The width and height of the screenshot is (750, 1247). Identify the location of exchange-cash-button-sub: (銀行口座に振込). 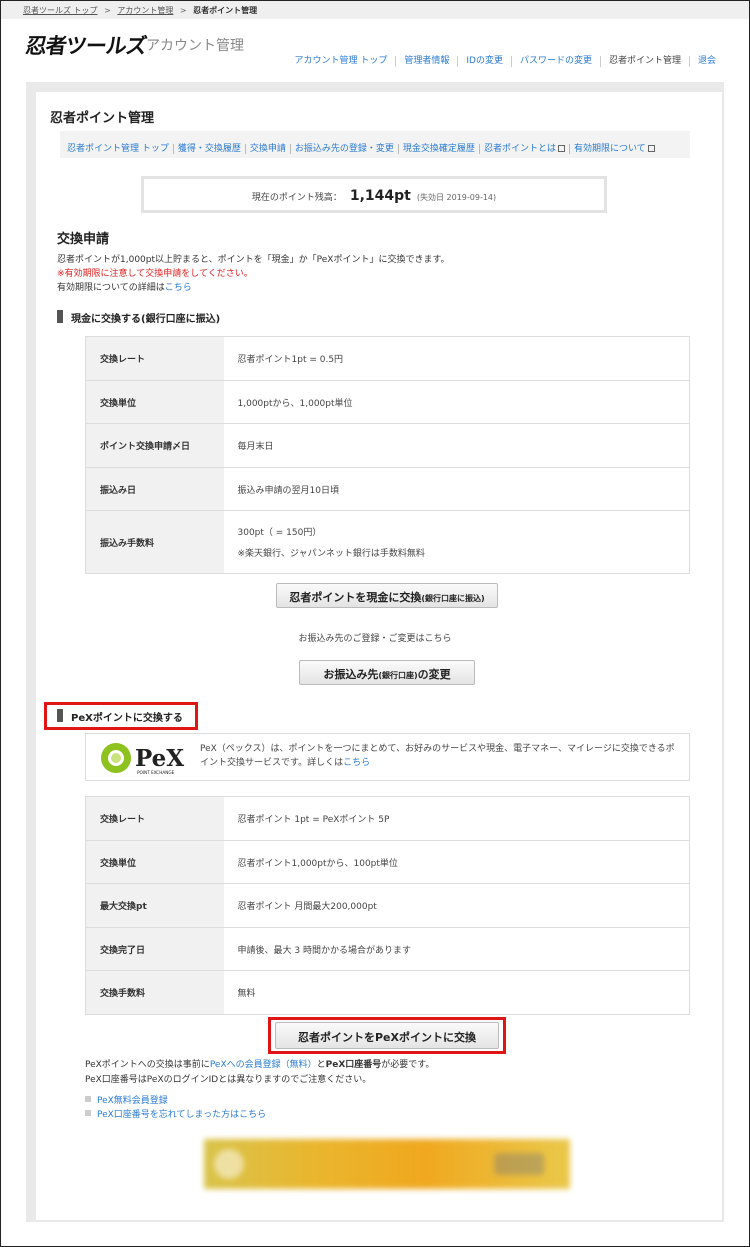
(453, 598).